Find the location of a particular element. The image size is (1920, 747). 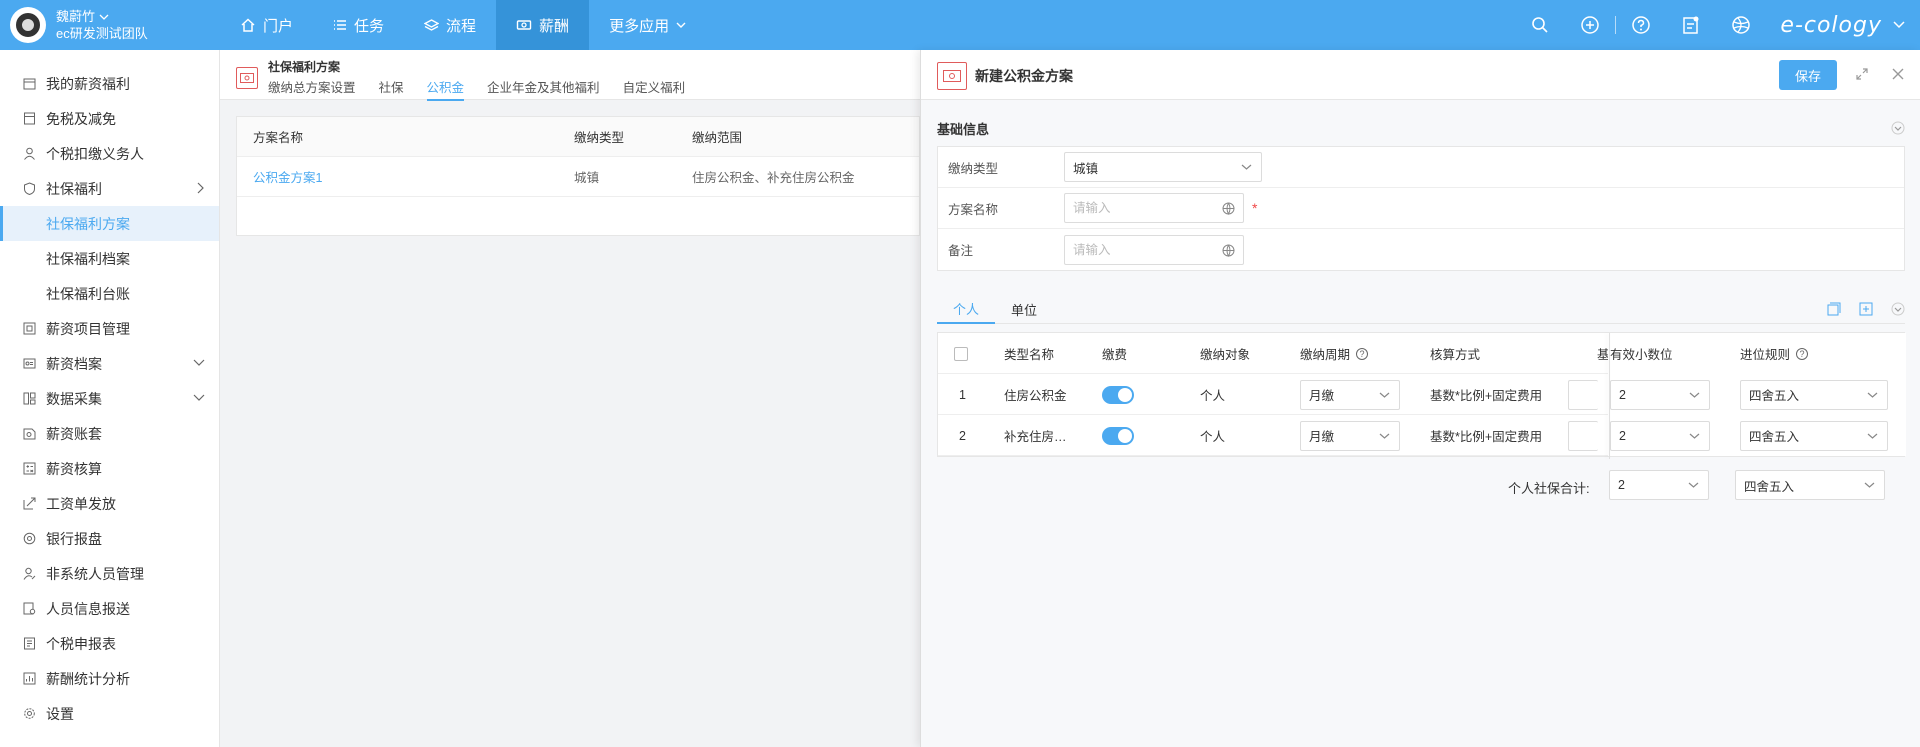

plan-name-link: 公积金方案1 is located at coordinates (287, 178).